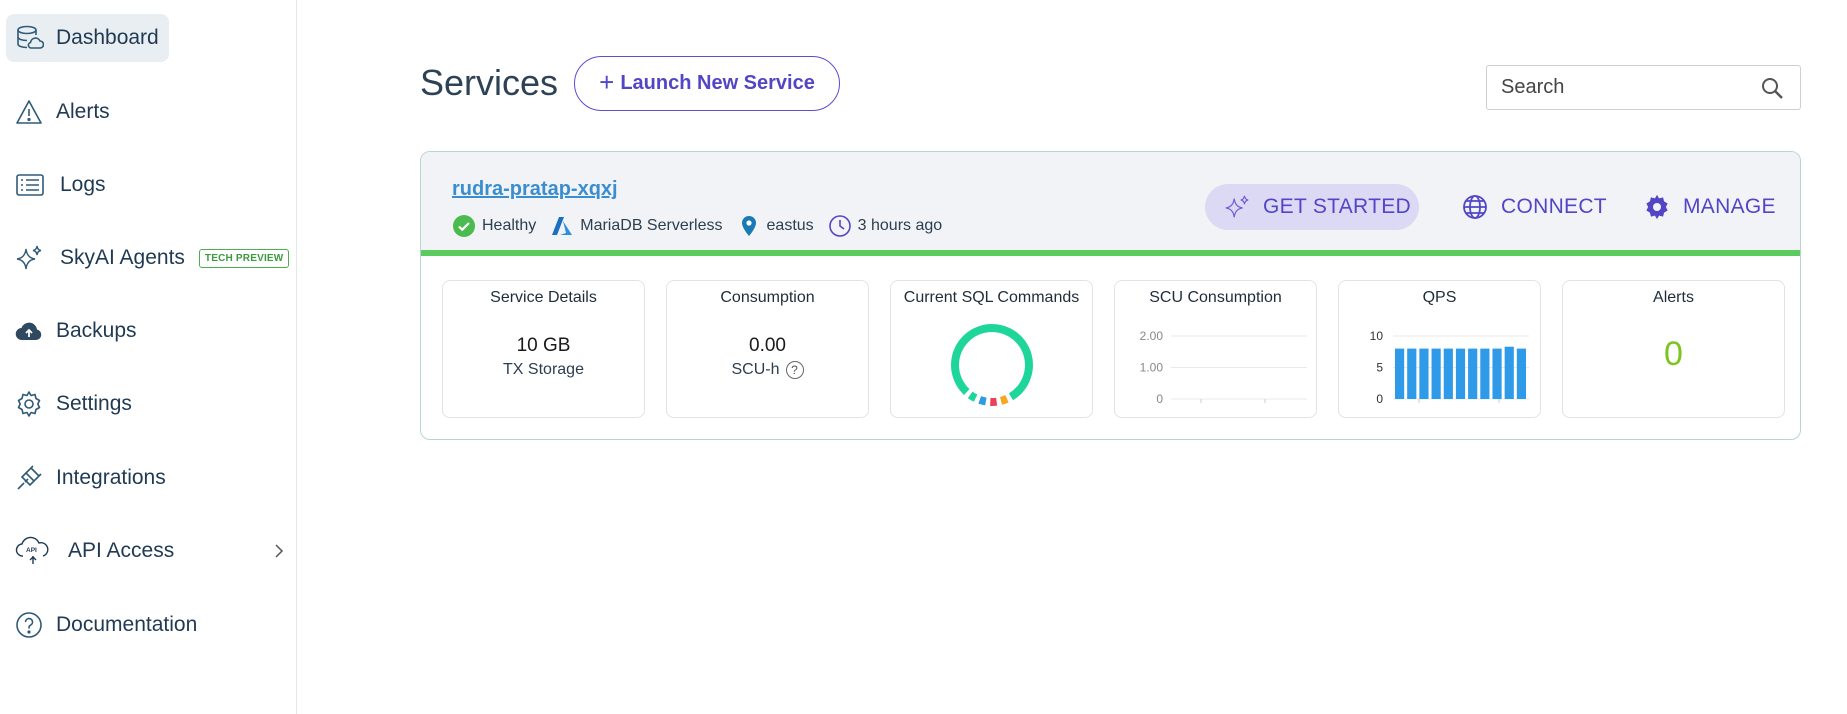 This screenshot has height=714, width=1847. Describe the element at coordinates (1152, 368) in the screenshot. I see `y-tick-label: 1.00` at that location.